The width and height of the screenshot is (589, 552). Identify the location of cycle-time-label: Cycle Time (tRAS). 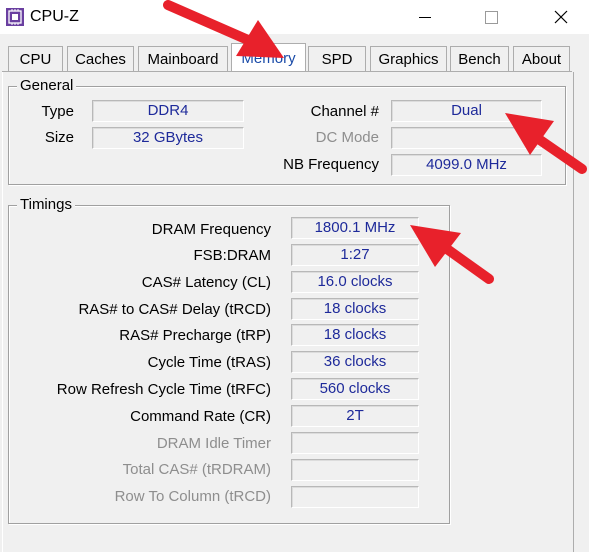
(209, 362).